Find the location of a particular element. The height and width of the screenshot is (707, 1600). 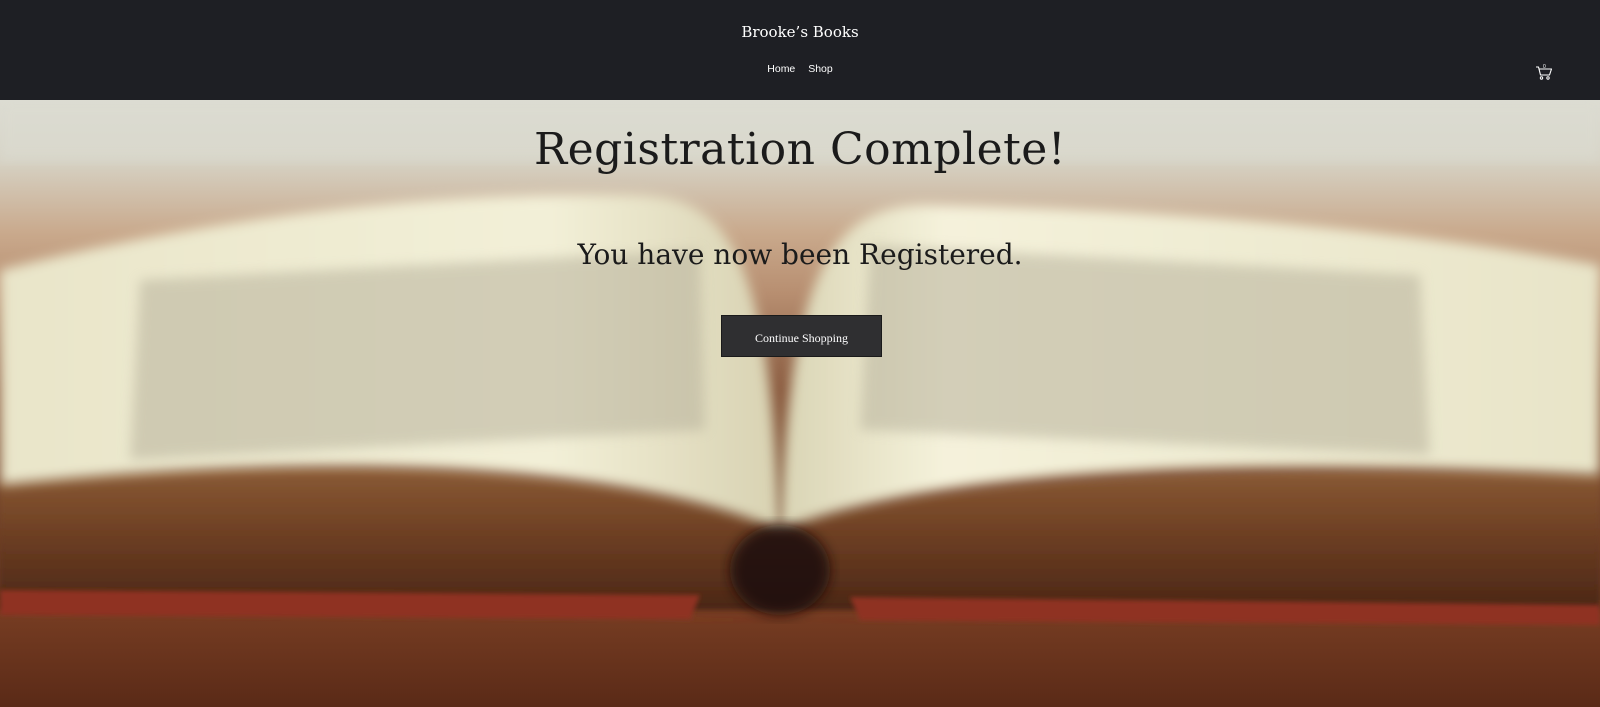

nav-home-link: Home is located at coordinates (781, 69).